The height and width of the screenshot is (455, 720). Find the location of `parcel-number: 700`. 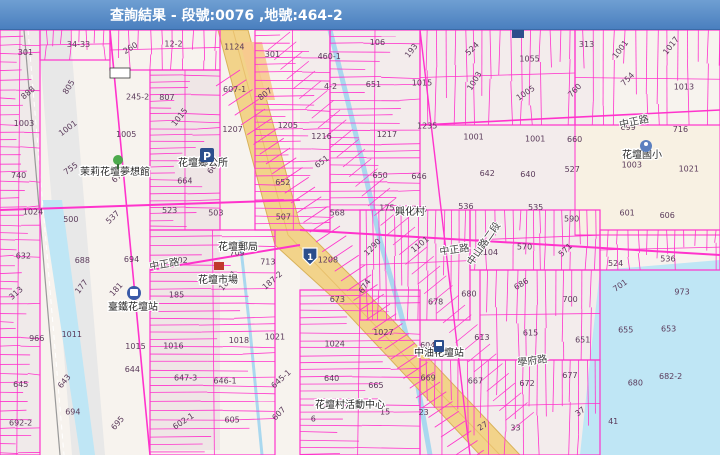

parcel-number: 700 is located at coordinates (570, 299).